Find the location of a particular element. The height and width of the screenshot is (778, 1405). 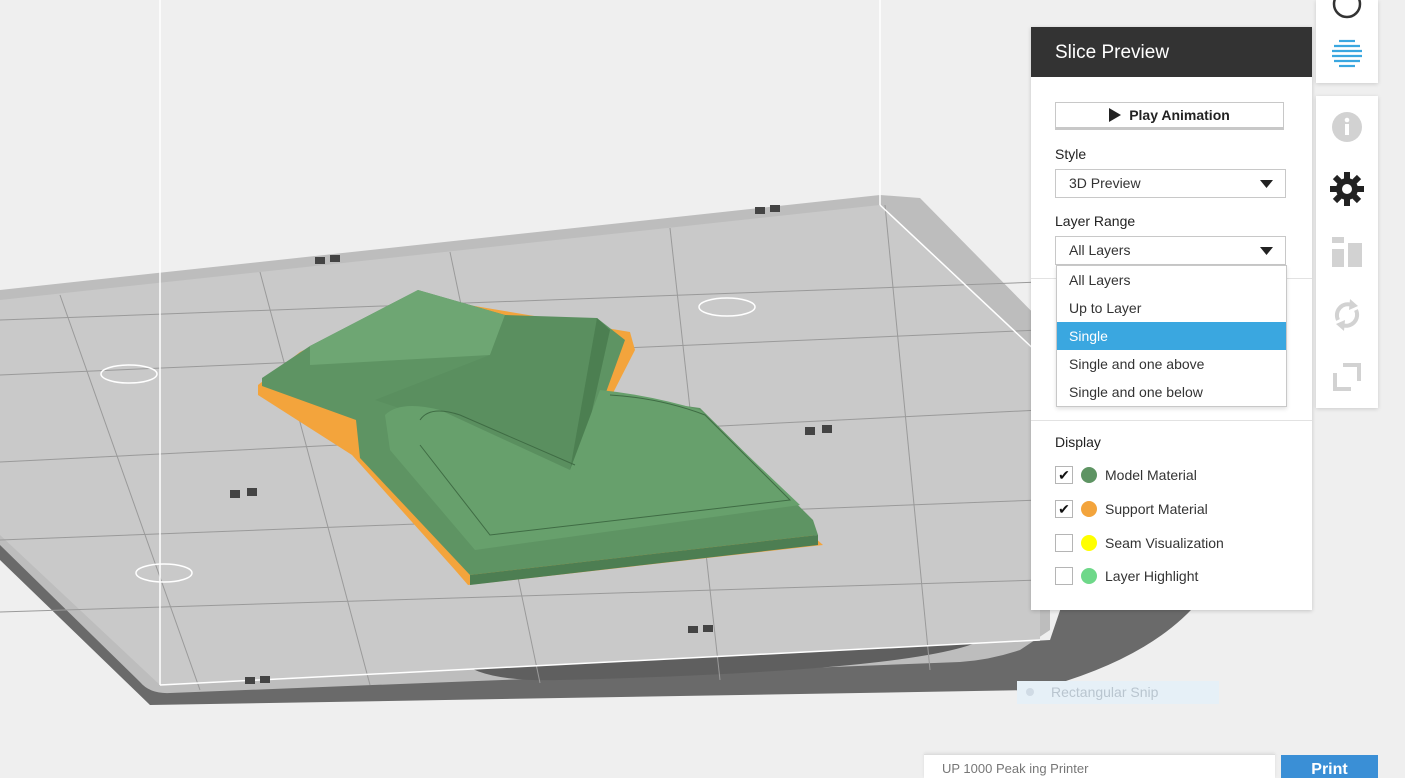

scale-icon is located at coordinates (1347, 377).